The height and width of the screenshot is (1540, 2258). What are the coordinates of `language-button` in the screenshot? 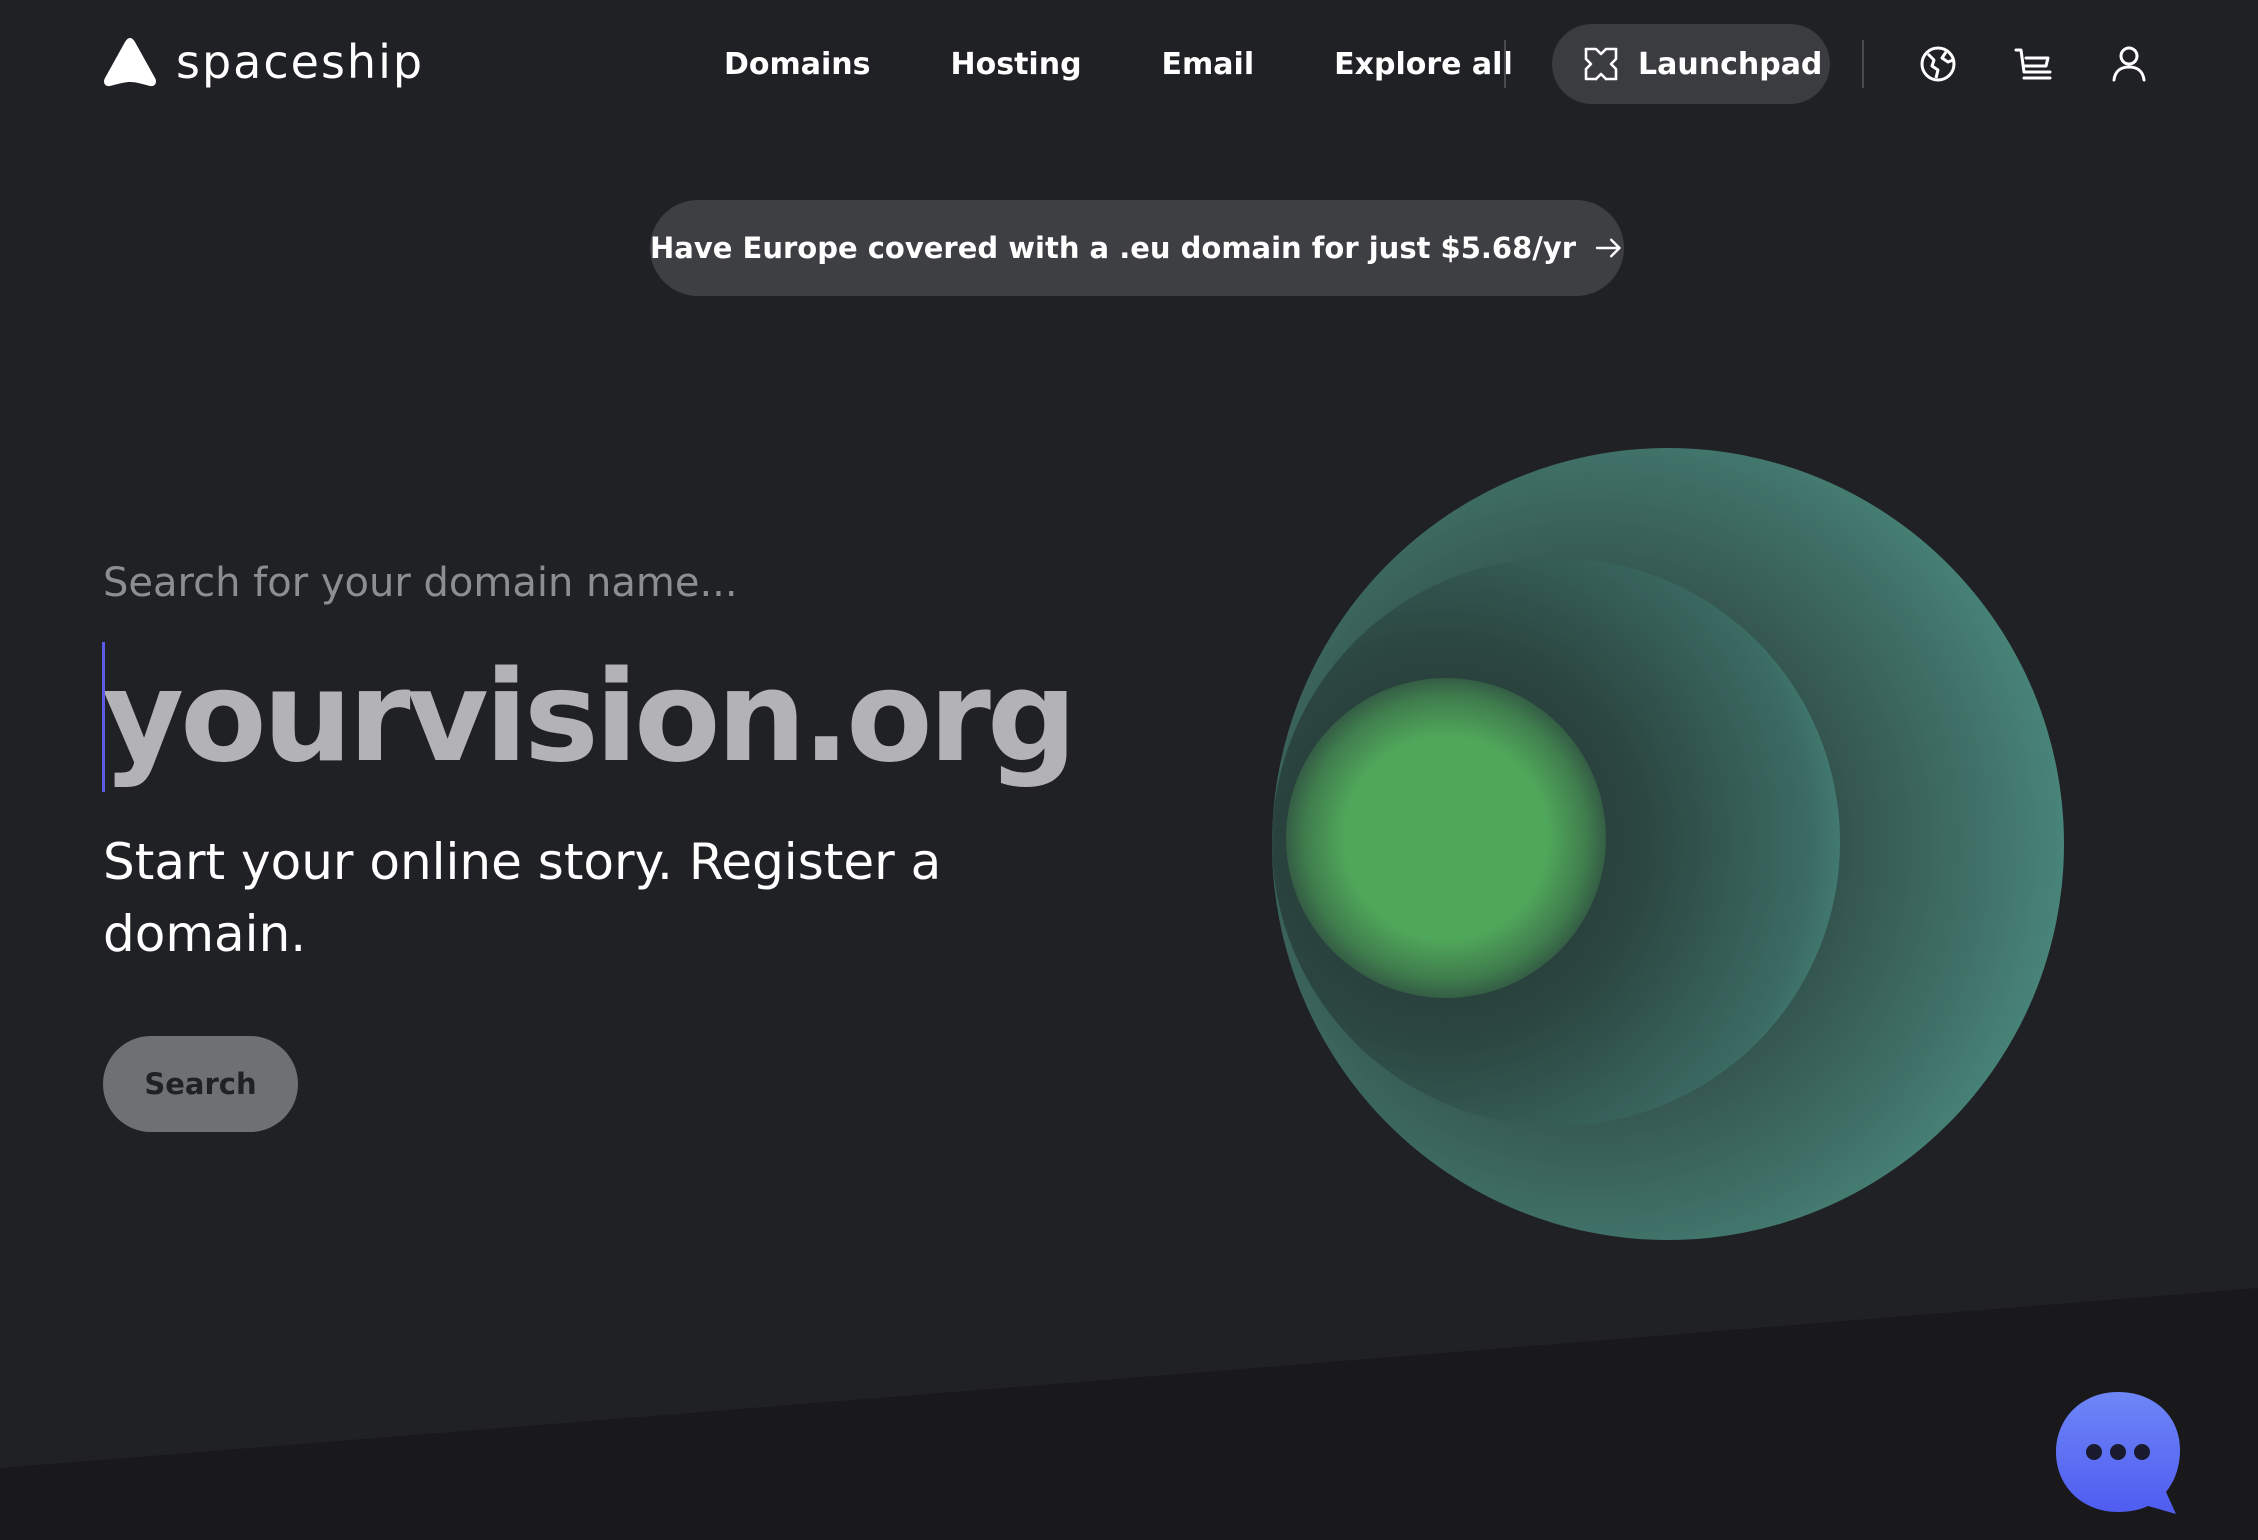 It's located at (1938, 64).